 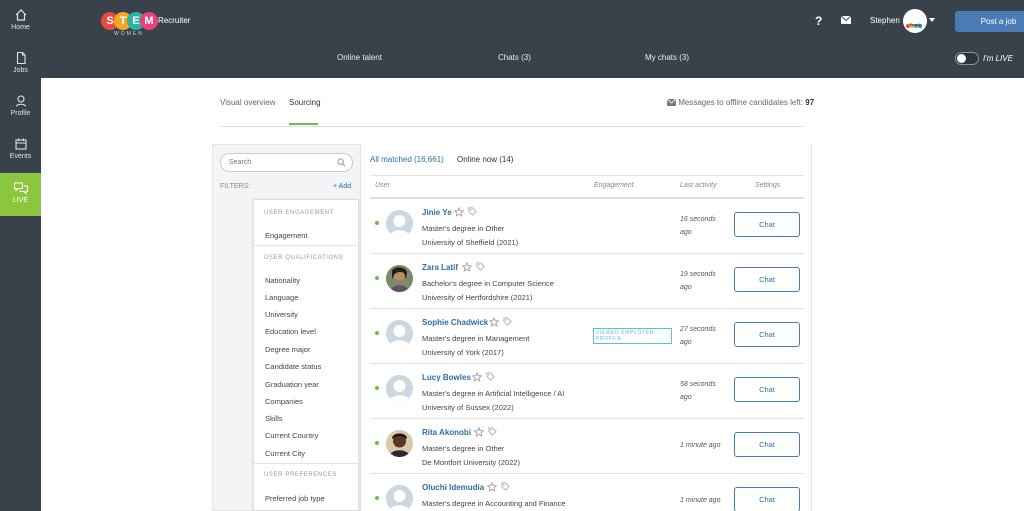 What do you see at coordinates (295, 498) in the screenshot?
I see `filter-option-preferred-job-type: Preferred job type` at bounding box center [295, 498].